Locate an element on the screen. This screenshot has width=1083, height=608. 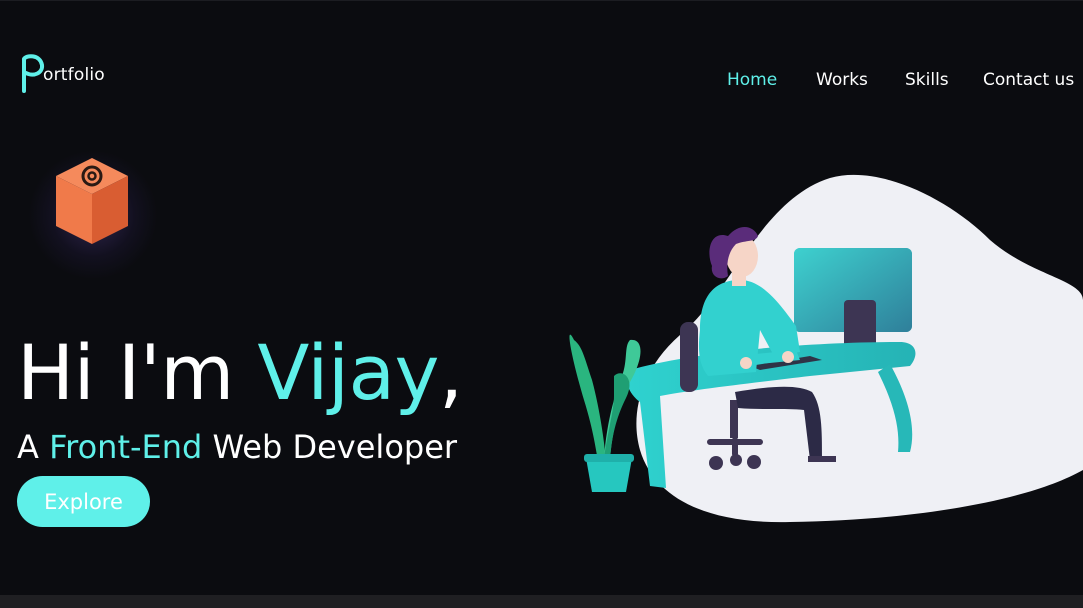
at-sign-cube-icon is located at coordinates (92, 201).